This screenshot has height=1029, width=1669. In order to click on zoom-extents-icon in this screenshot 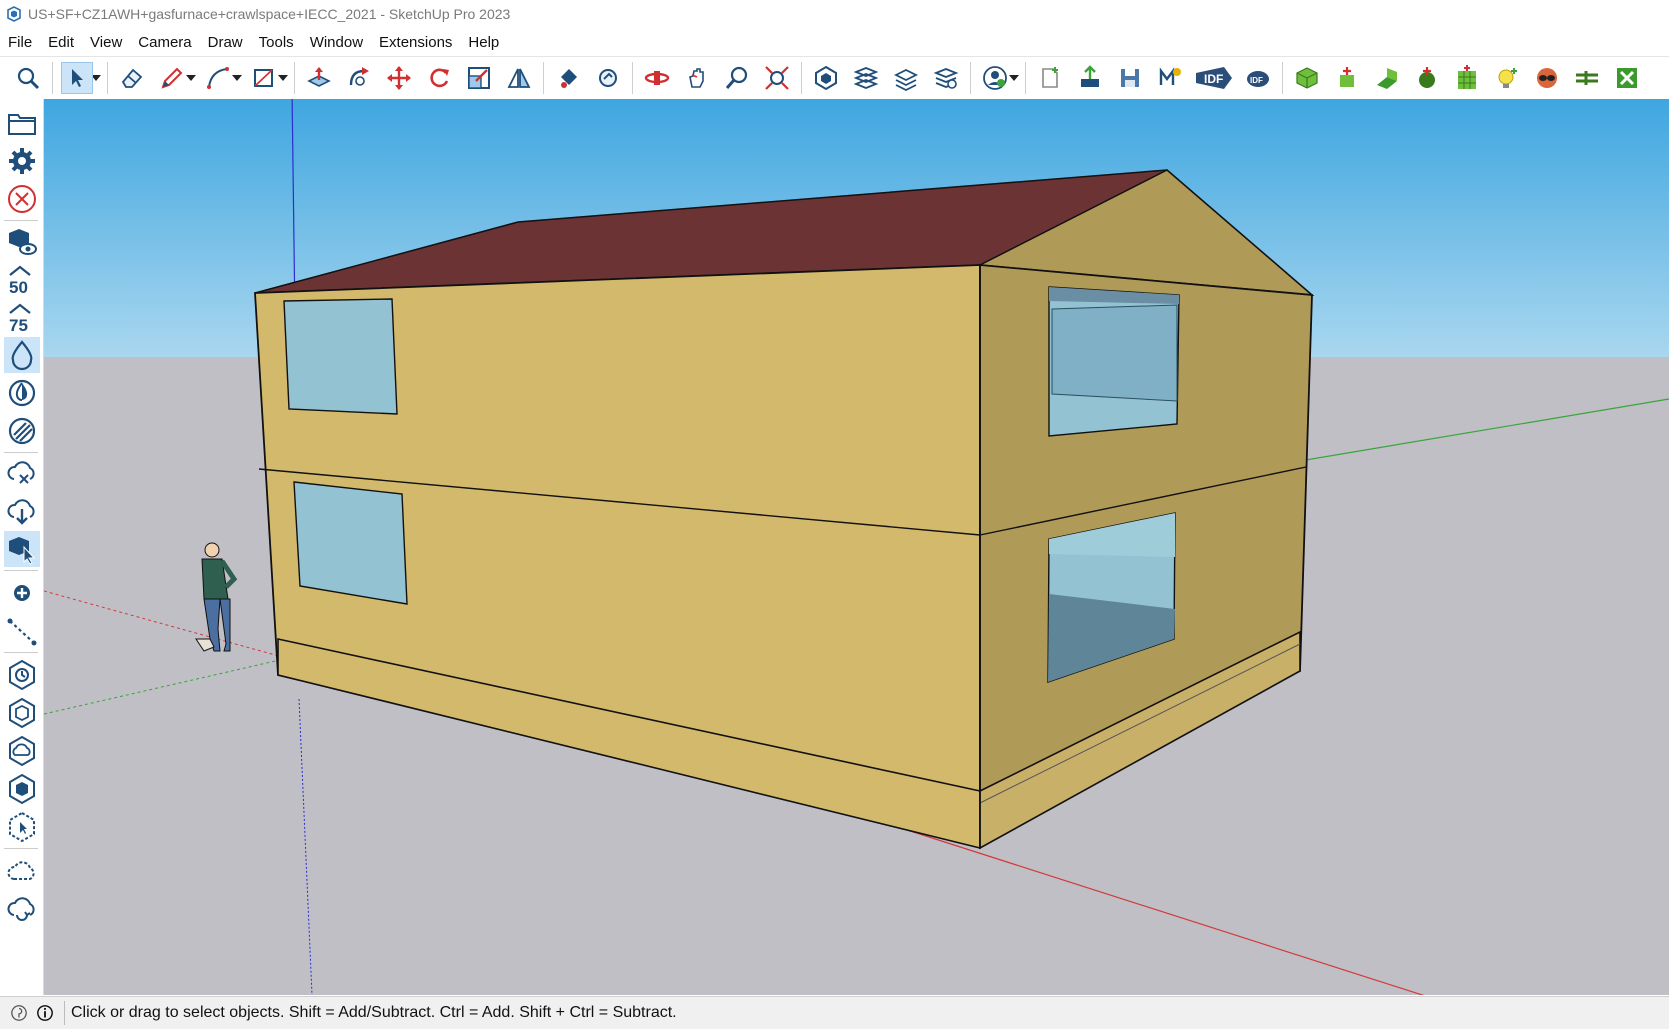, I will do `click(777, 78)`.